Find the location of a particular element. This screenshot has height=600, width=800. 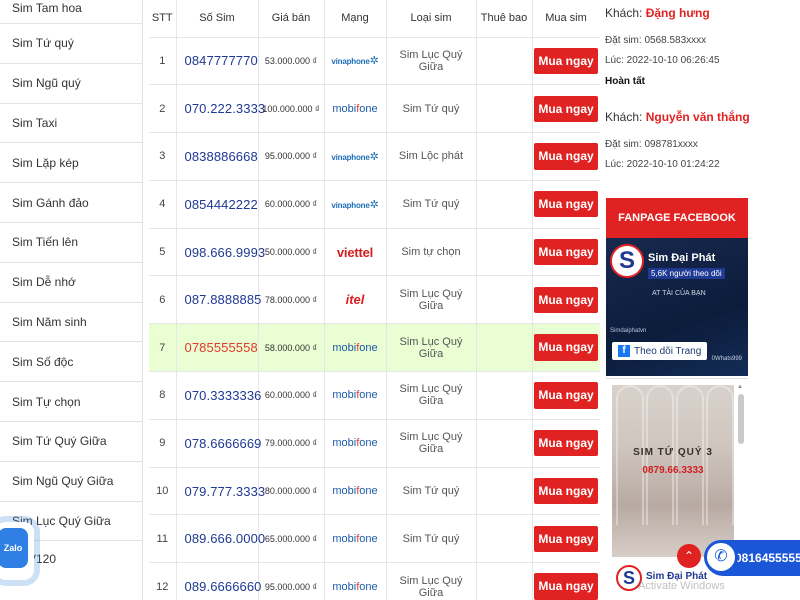

promo-banner: SIM TỨ QUÝ 3 0879.66.3333 is located at coordinates (673, 471).